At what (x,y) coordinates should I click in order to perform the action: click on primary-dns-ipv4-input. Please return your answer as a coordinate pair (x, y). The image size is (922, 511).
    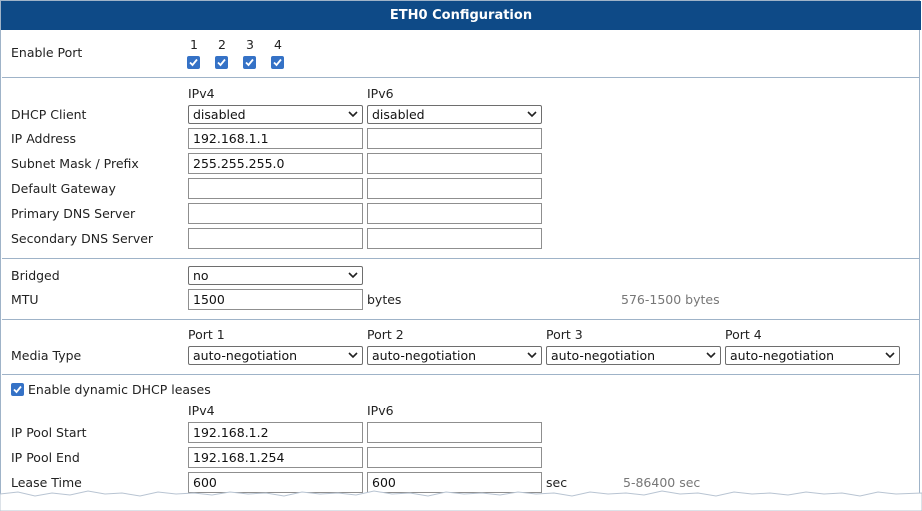
    Looking at the image, I should click on (275, 213).